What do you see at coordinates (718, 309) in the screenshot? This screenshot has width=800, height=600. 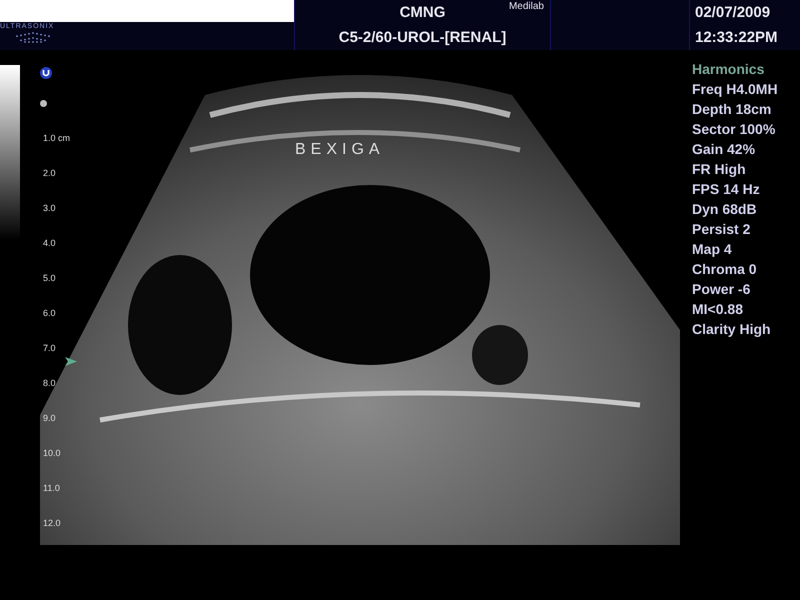 I see `parameter-text: MI<0.88` at bounding box center [718, 309].